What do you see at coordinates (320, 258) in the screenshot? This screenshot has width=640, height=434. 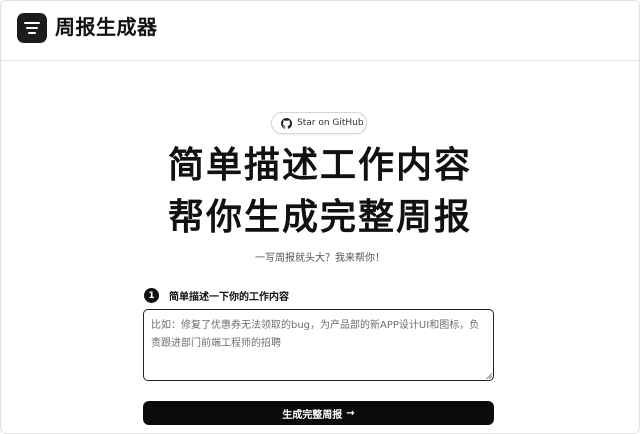 I see `subtitle: 一写周报就头大？我来帮你！` at bounding box center [320, 258].